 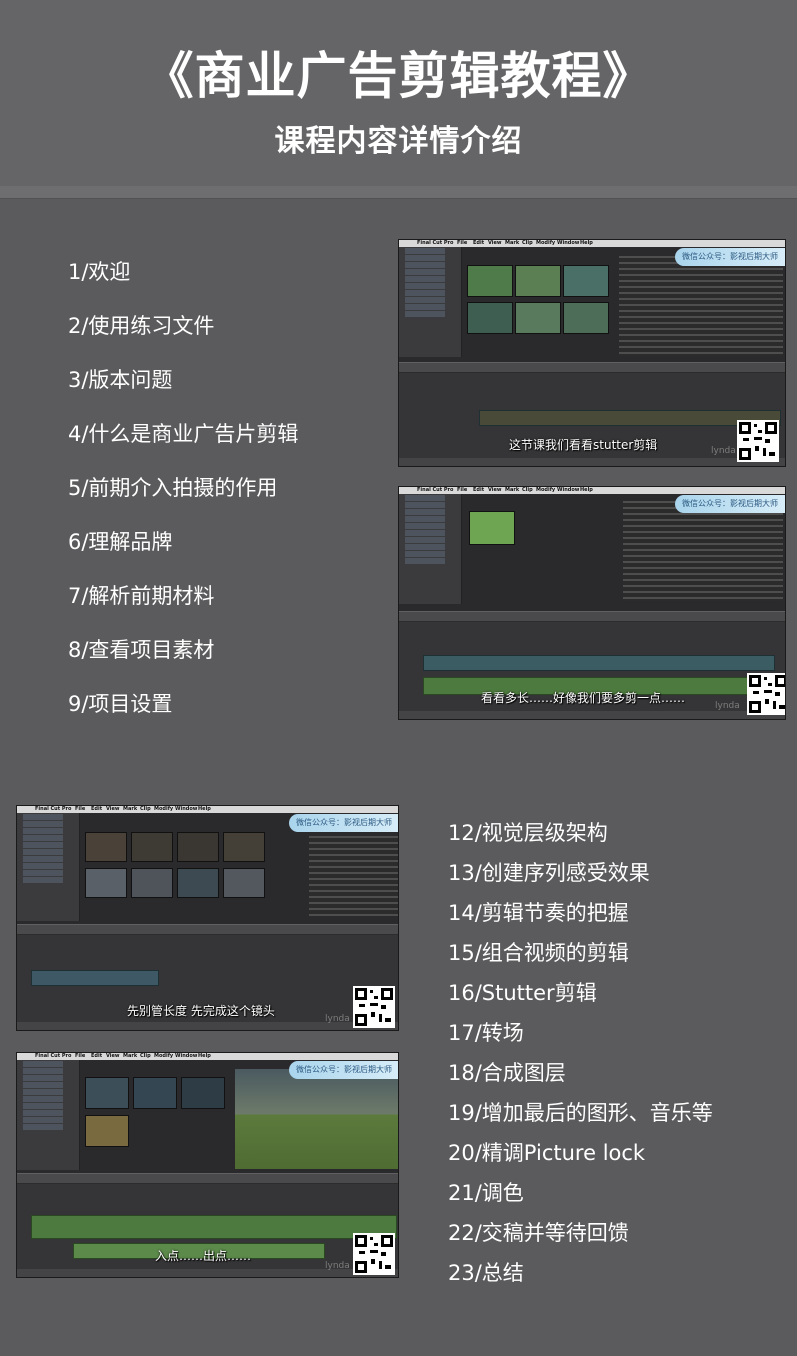 What do you see at coordinates (141, 650) in the screenshot?
I see `lesson-item: 8/查看项目素材` at bounding box center [141, 650].